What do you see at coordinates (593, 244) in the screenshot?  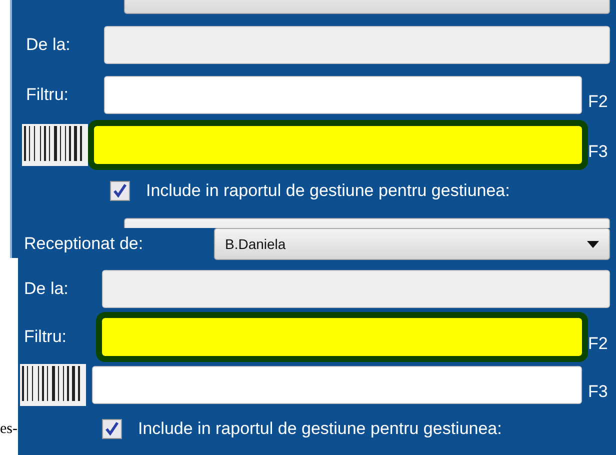 I see `caret-icon` at bounding box center [593, 244].